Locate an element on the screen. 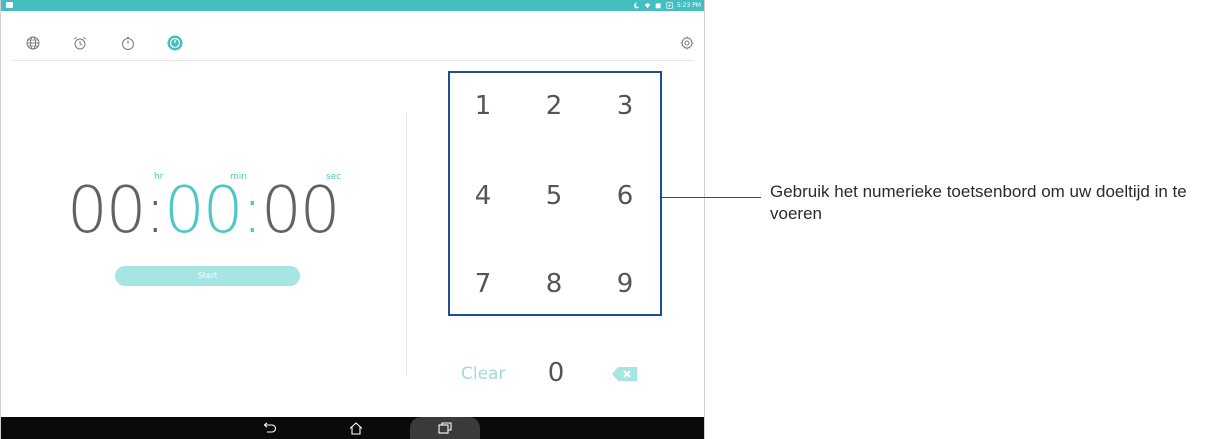 This screenshot has height=439, width=1217. timer-seconds: 00 is located at coordinates (300, 211).